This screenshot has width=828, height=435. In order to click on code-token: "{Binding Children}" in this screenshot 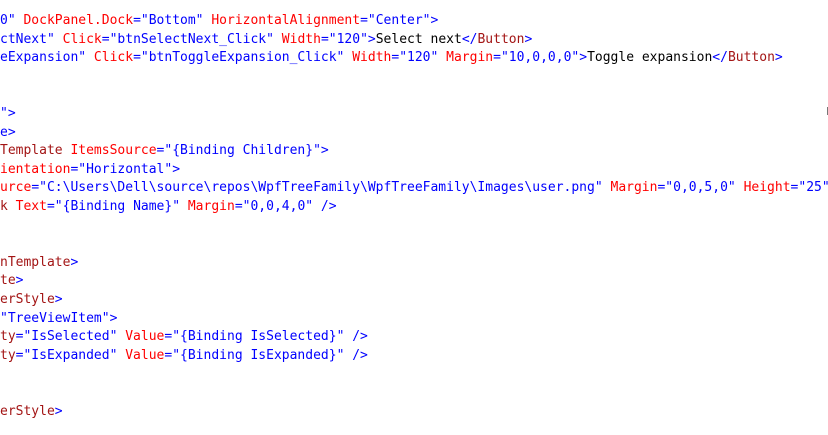, I will do `click(242, 151)`.